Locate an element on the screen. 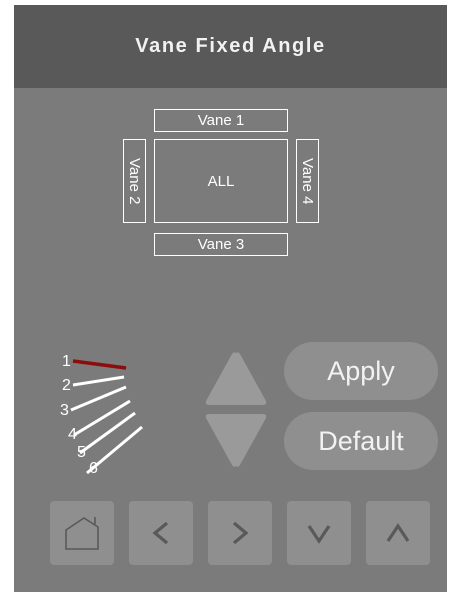 The height and width of the screenshot is (592, 457). triangle-down-icon is located at coordinates (236, 440).